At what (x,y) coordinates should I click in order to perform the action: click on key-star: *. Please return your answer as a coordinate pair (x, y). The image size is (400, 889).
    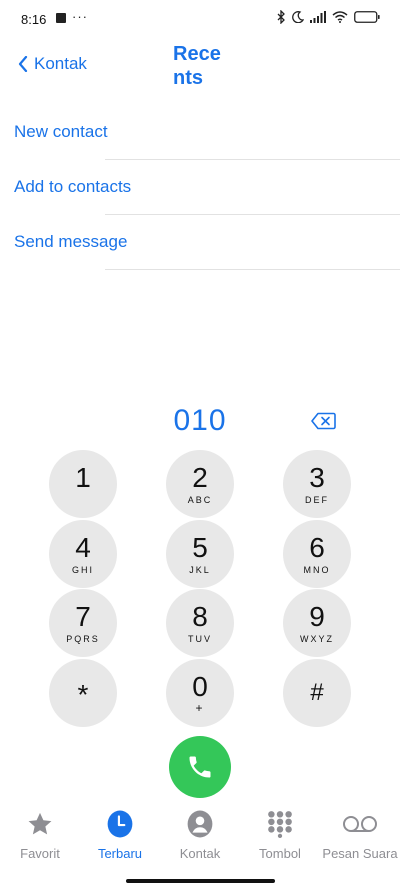
    Looking at the image, I should click on (83, 693).